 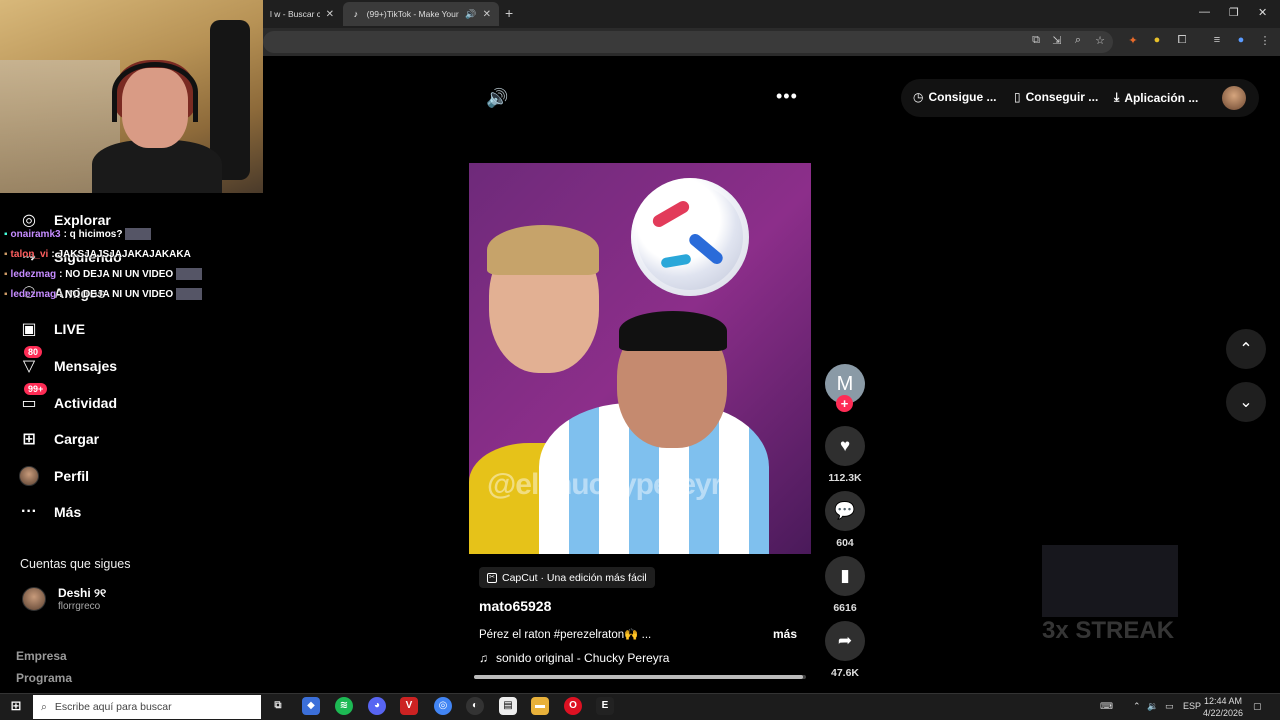 I want to click on extension-icon: ✦, so click(x=1133, y=40).